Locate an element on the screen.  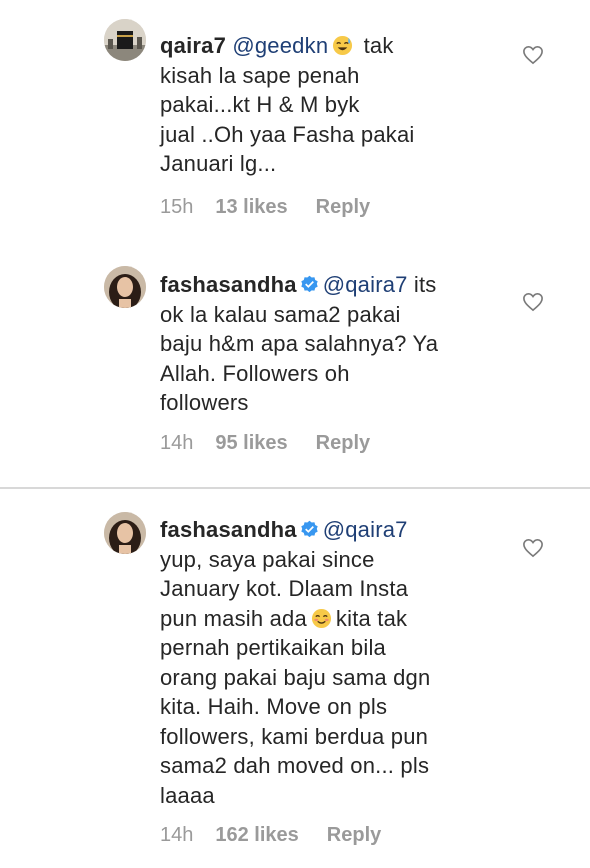
comment-meta: 14h 162 likes Reply is located at coordinates (270, 835).